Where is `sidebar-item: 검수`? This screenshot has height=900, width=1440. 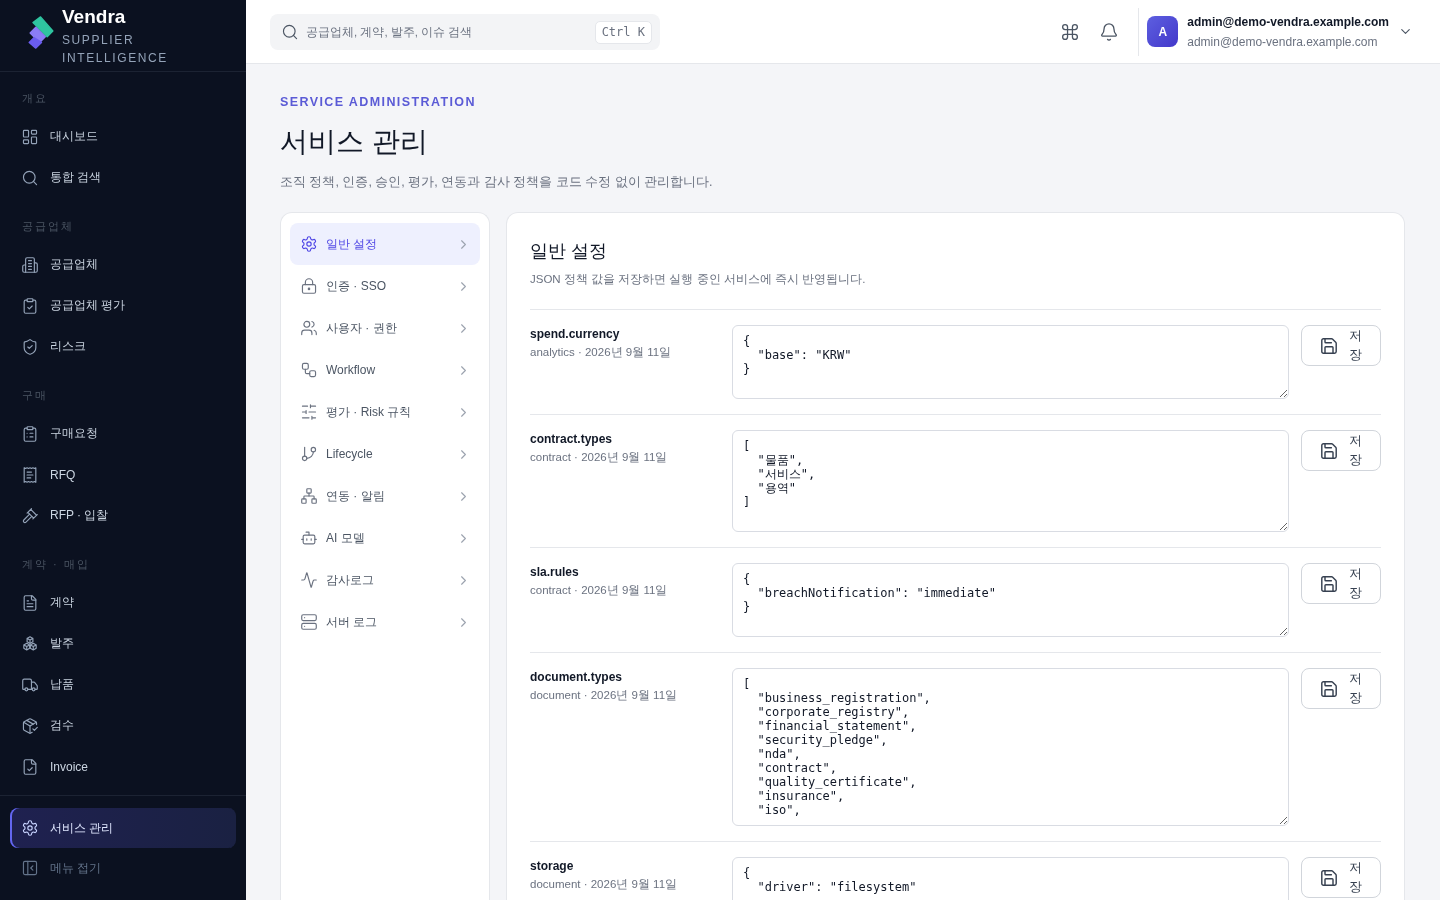 sidebar-item: 검수 is located at coordinates (123, 725).